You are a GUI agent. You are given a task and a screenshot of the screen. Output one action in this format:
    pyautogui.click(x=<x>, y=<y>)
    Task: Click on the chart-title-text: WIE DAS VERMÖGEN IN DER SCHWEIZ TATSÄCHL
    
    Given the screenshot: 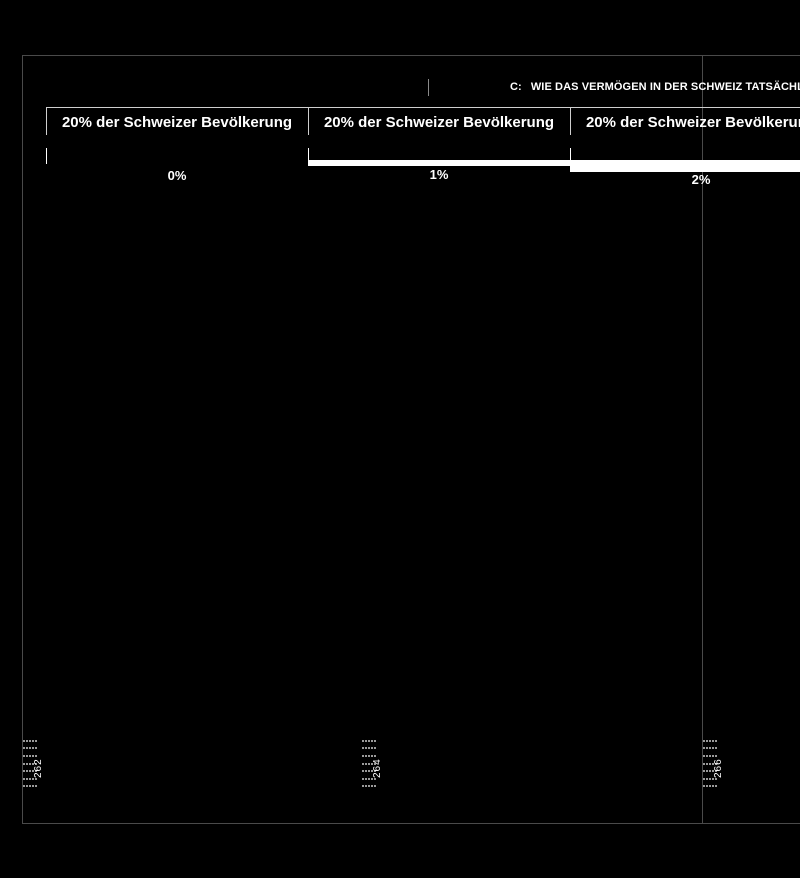 What is the action you would take?
    pyautogui.click(x=665, y=87)
    